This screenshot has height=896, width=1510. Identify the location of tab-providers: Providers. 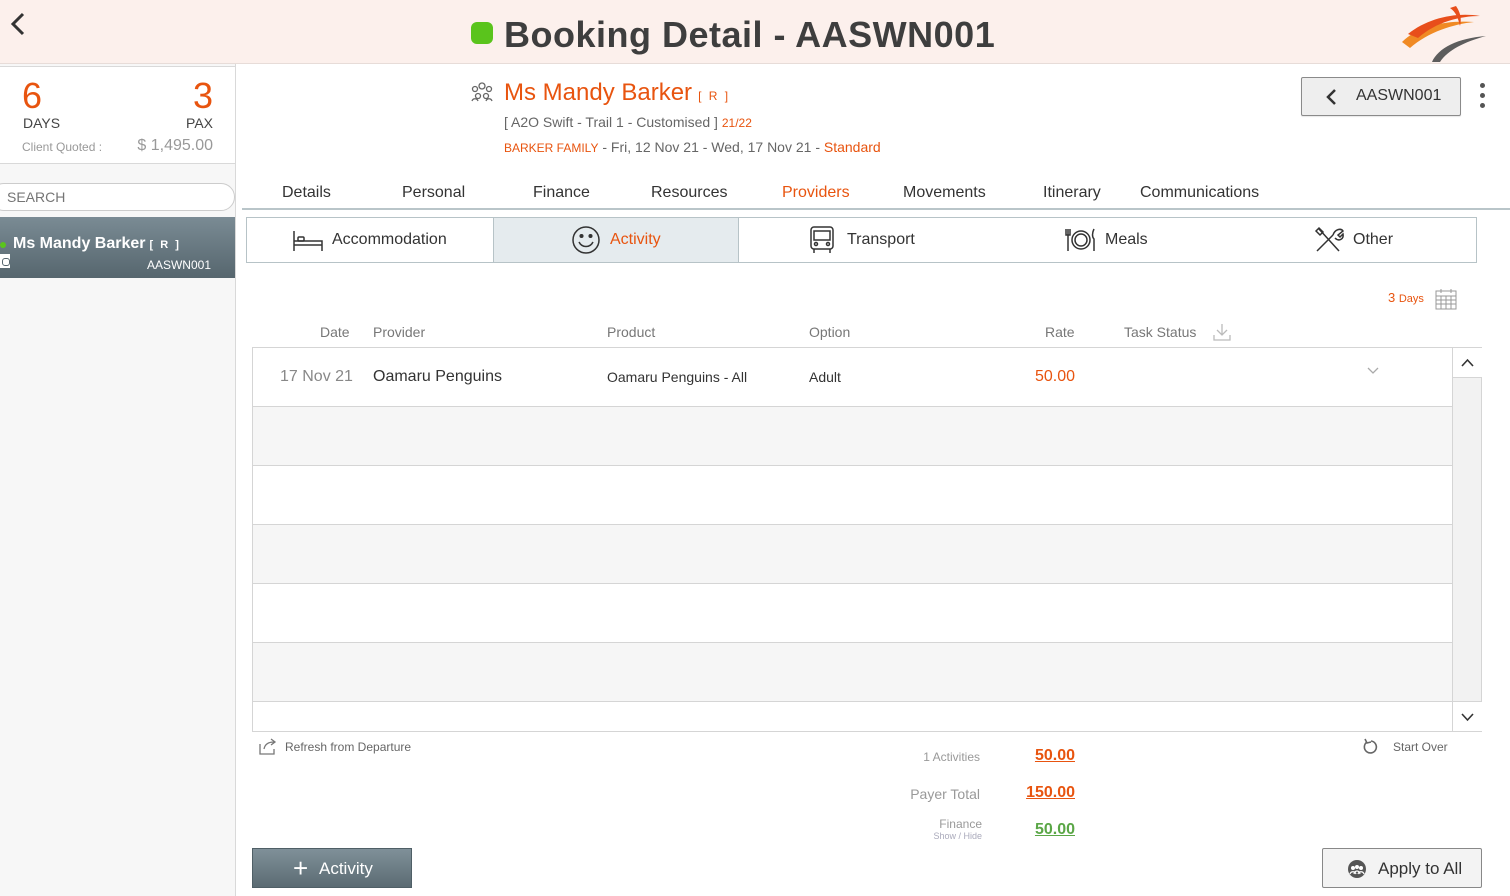
(816, 193).